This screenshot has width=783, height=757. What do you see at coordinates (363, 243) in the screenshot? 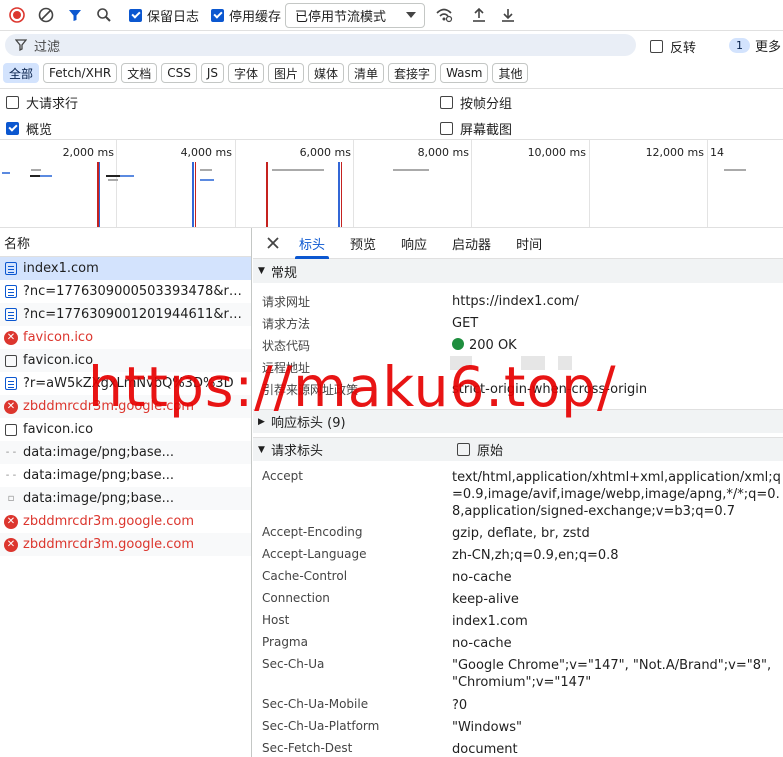
I see `tab-preview: 预览` at bounding box center [363, 243].